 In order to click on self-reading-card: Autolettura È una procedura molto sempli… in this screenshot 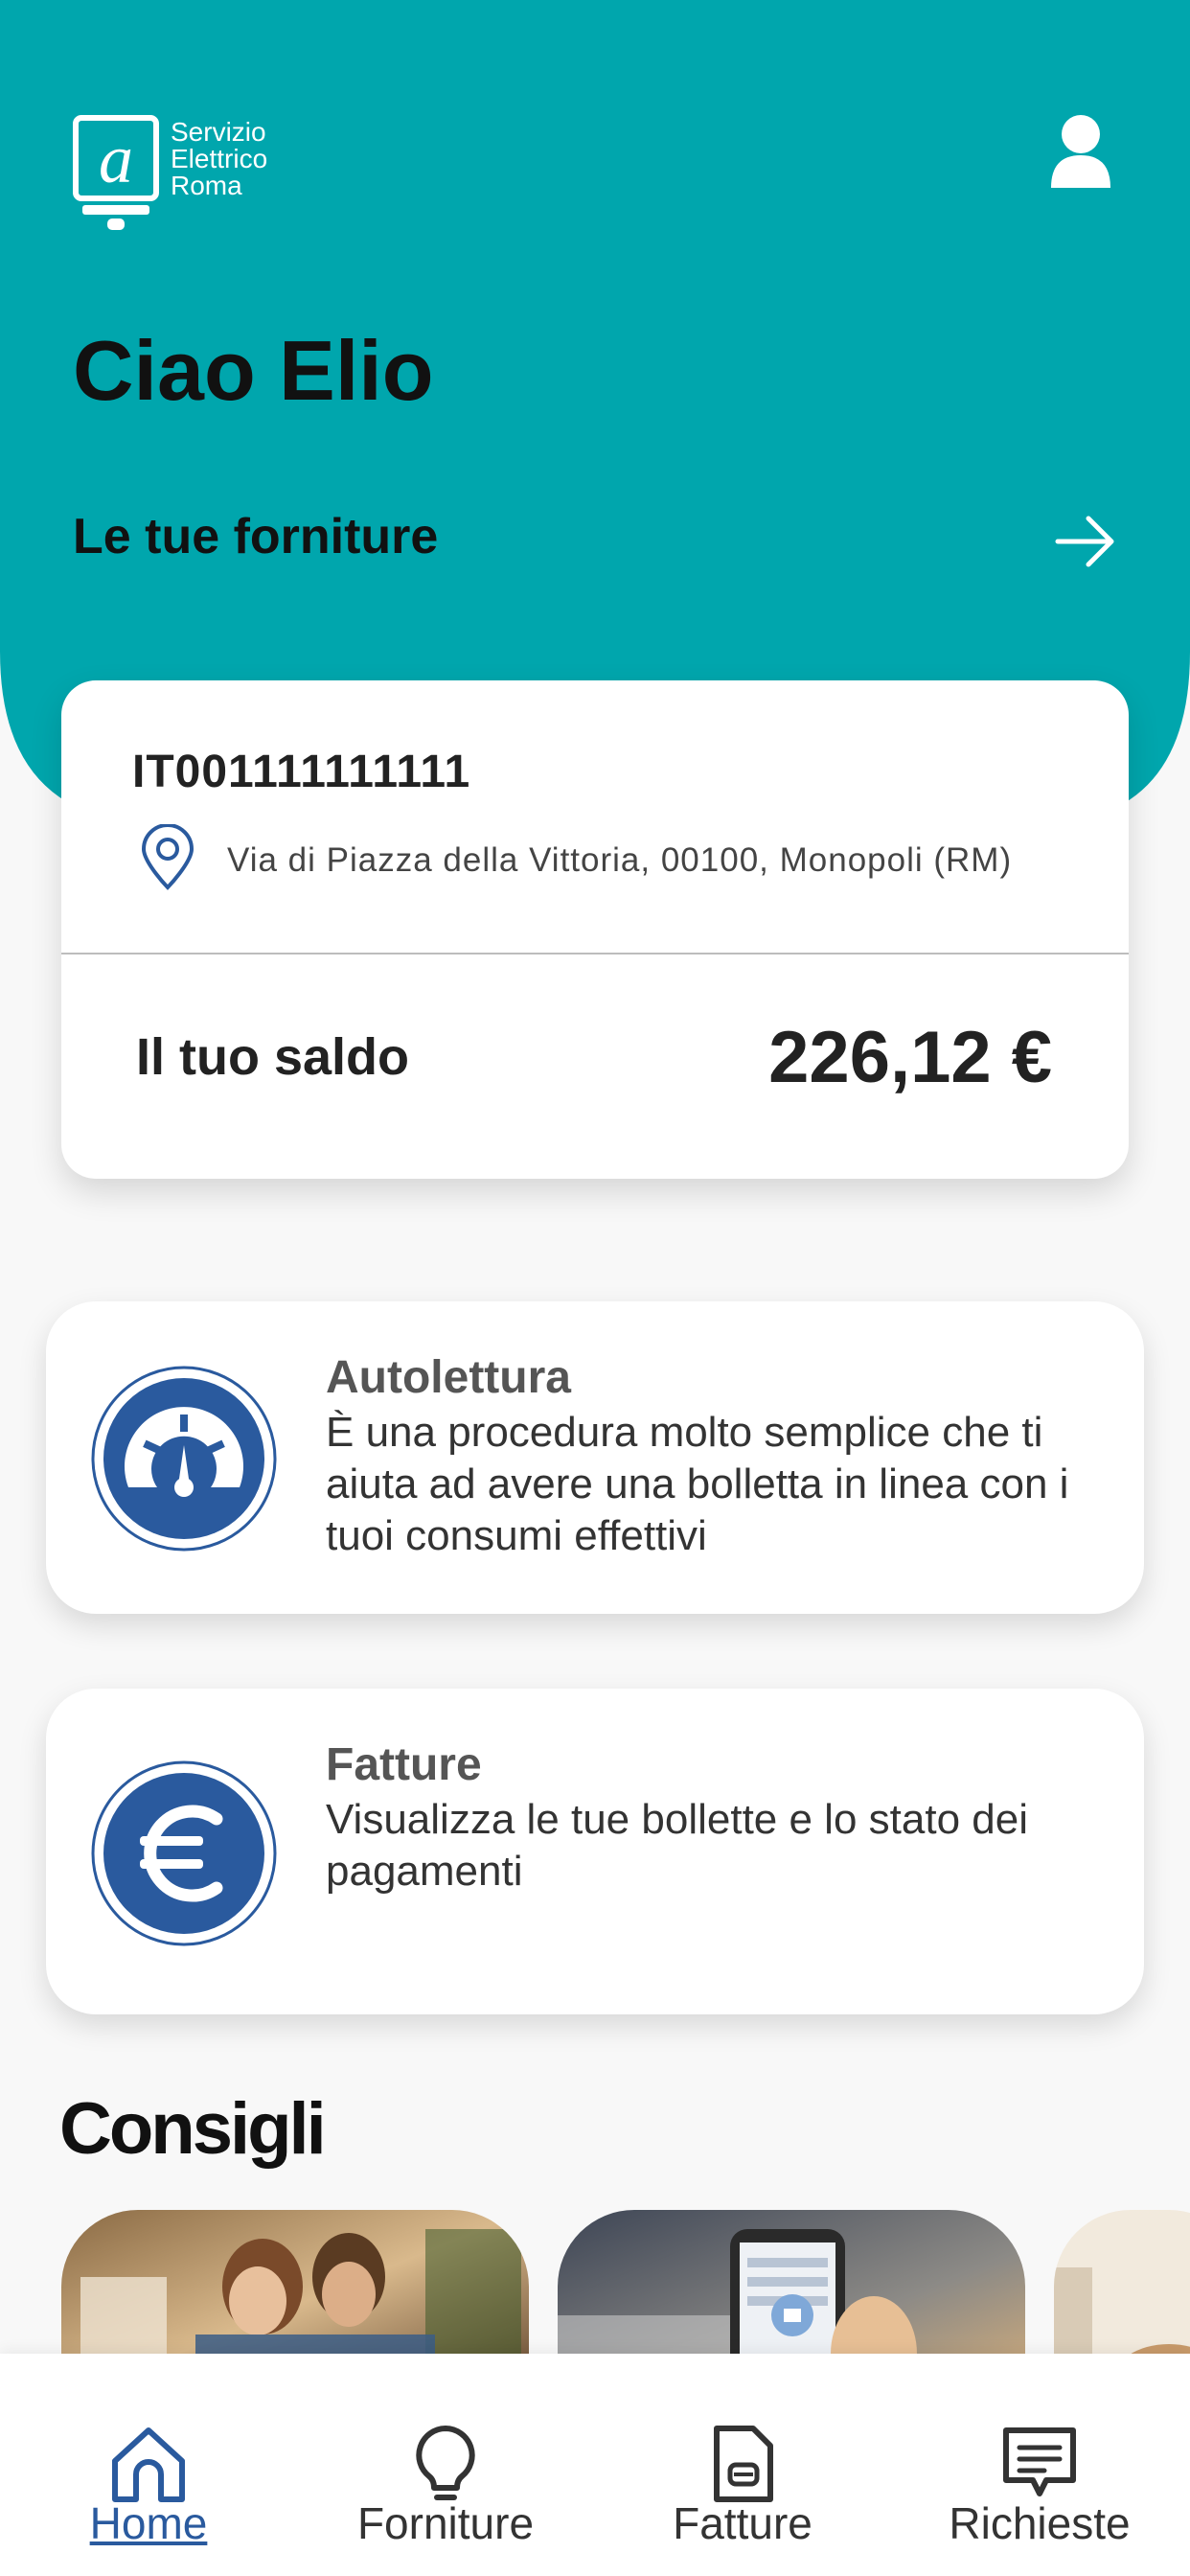, I will do `click(595, 1457)`.